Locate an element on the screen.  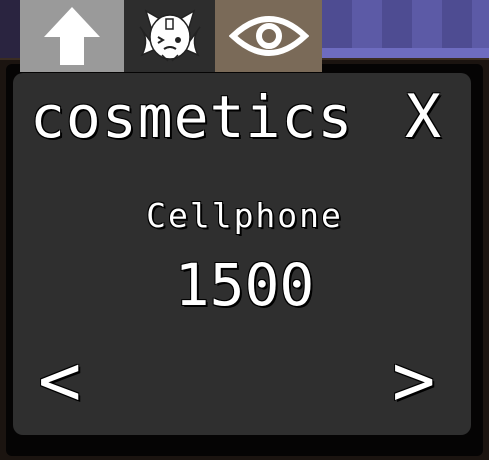
tab-view is located at coordinates (268, 36).